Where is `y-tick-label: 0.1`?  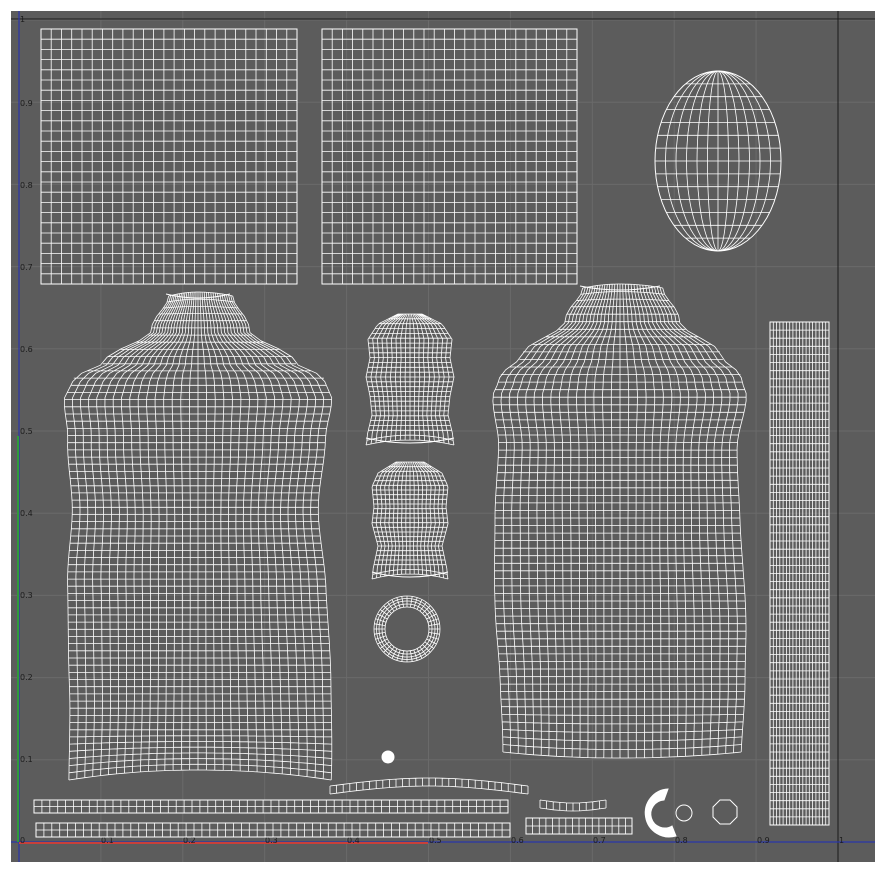 y-tick-label: 0.1 is located at coordinates (26, 759).